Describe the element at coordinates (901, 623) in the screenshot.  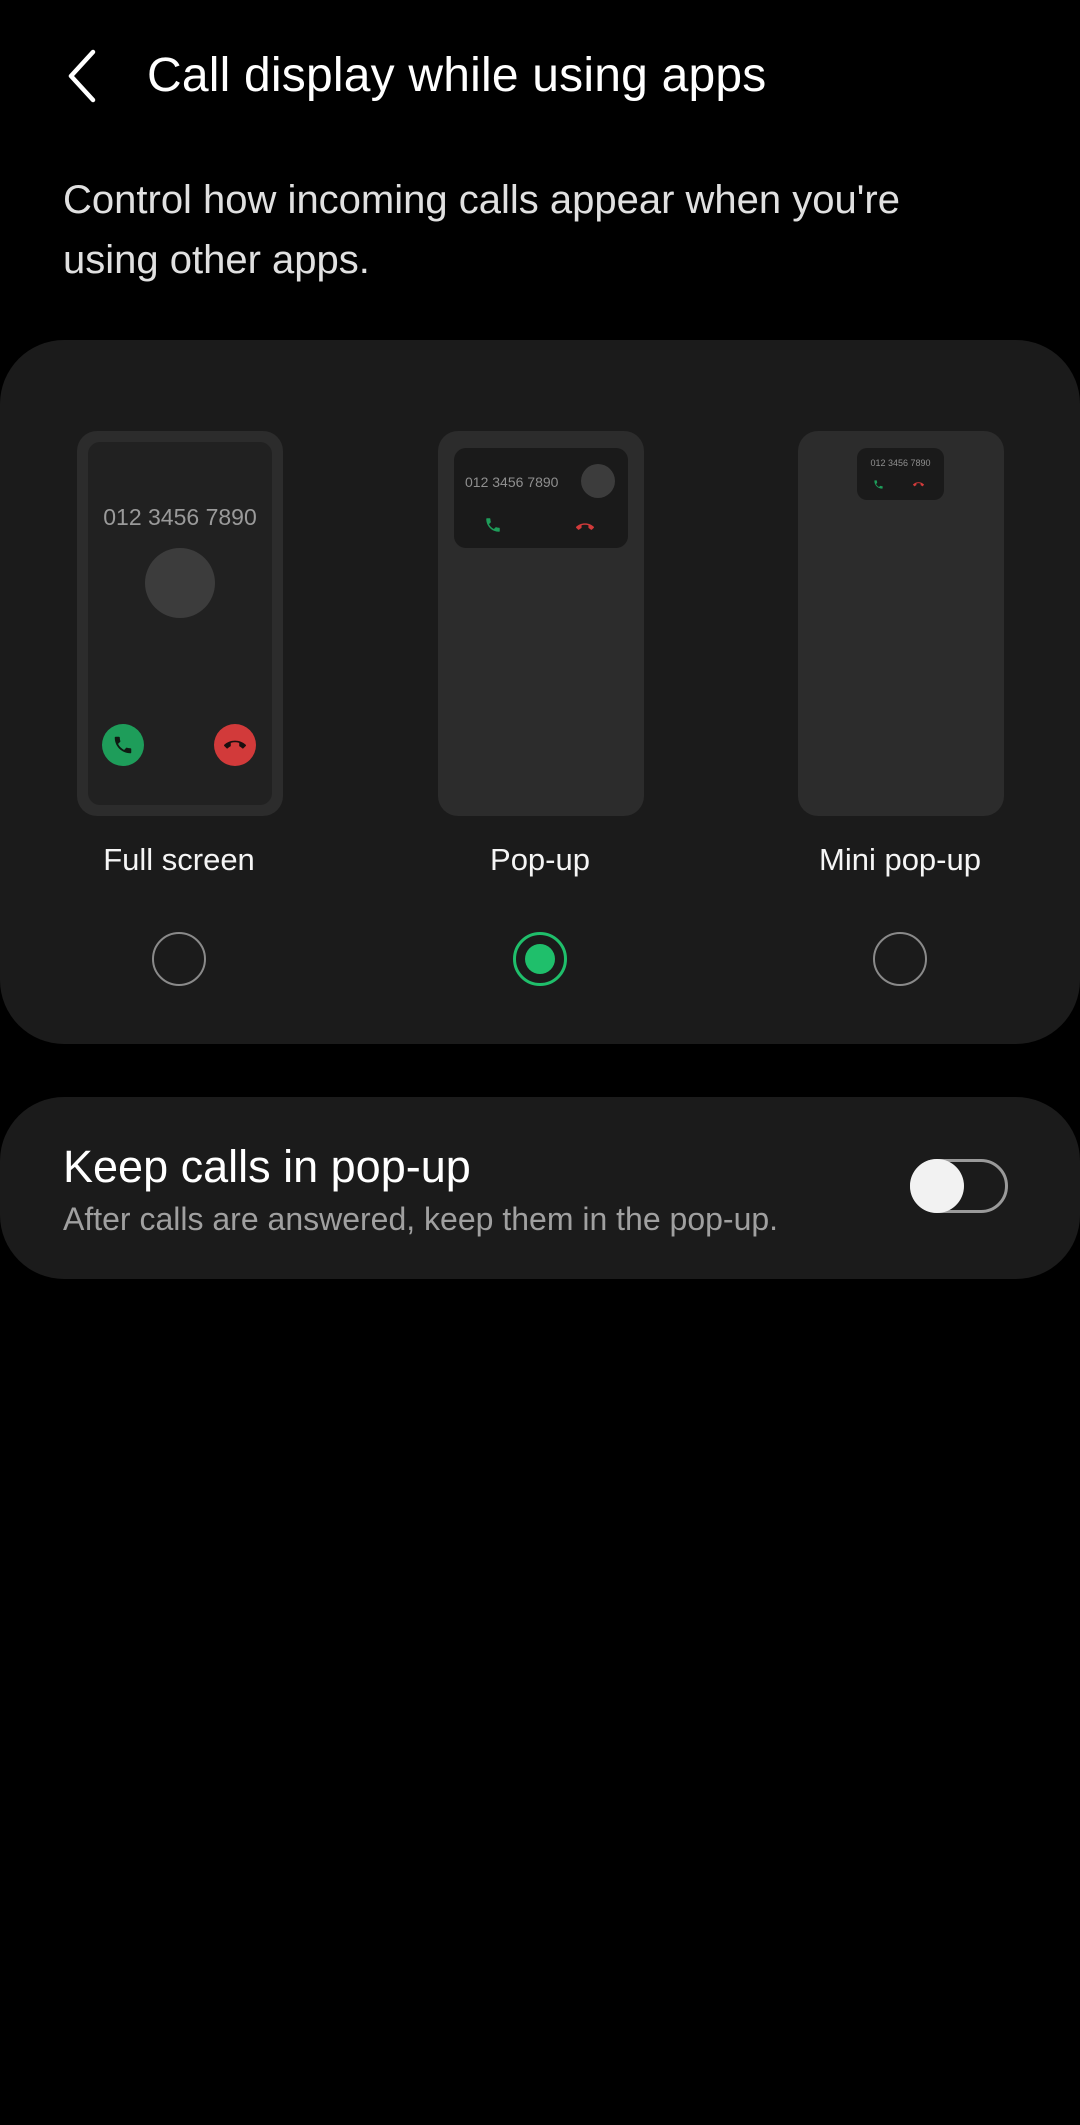
I see `mini-pop-up-preview: 012 3456 7890` at that location.